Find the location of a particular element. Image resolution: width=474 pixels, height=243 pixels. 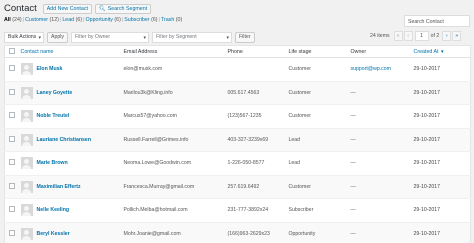

phone-cell: (166)963-2629x23 is located at coordinates (256, 232).